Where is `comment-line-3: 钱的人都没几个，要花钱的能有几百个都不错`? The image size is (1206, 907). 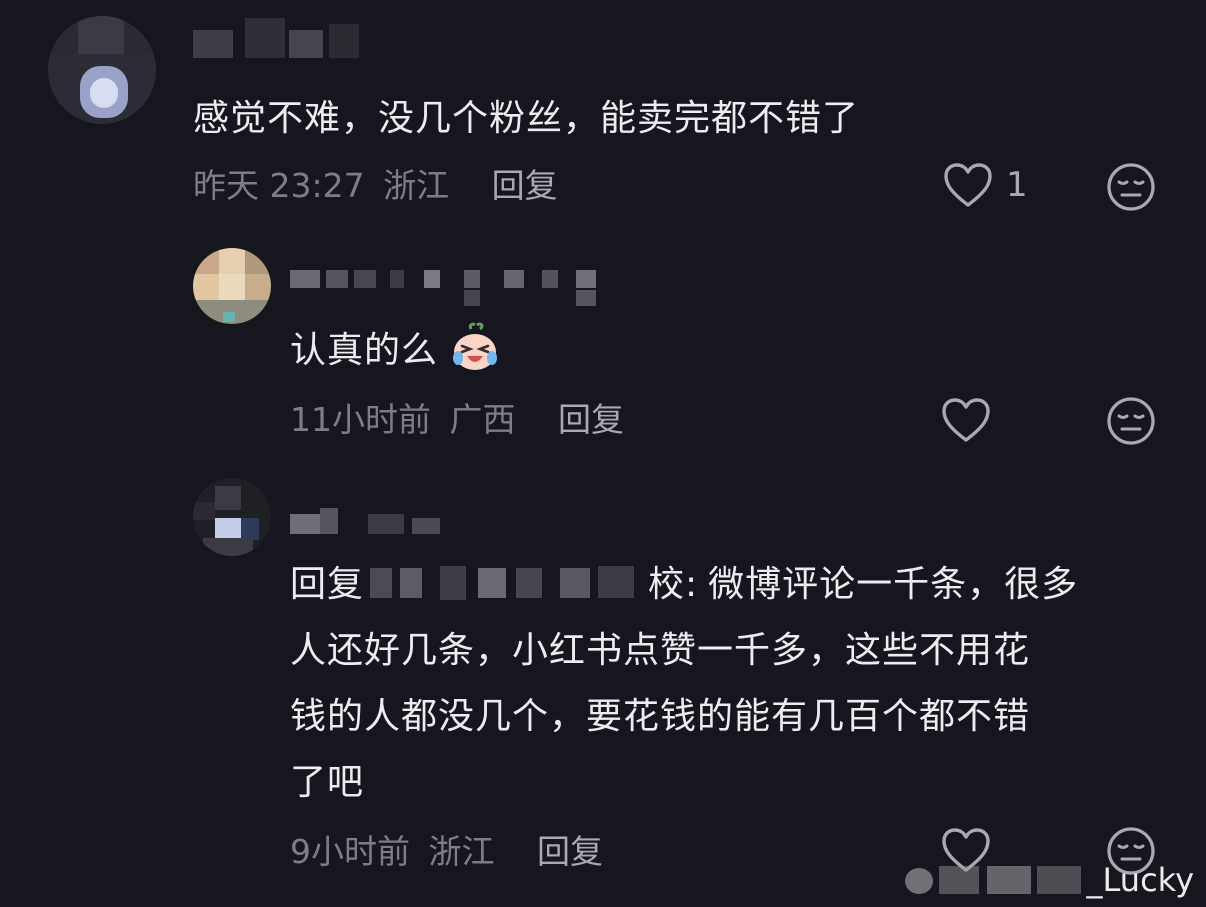
comment-line-3: 钱的人都没几个，要花钱的能有几百个都不错 is located at coordinates (660, 716).